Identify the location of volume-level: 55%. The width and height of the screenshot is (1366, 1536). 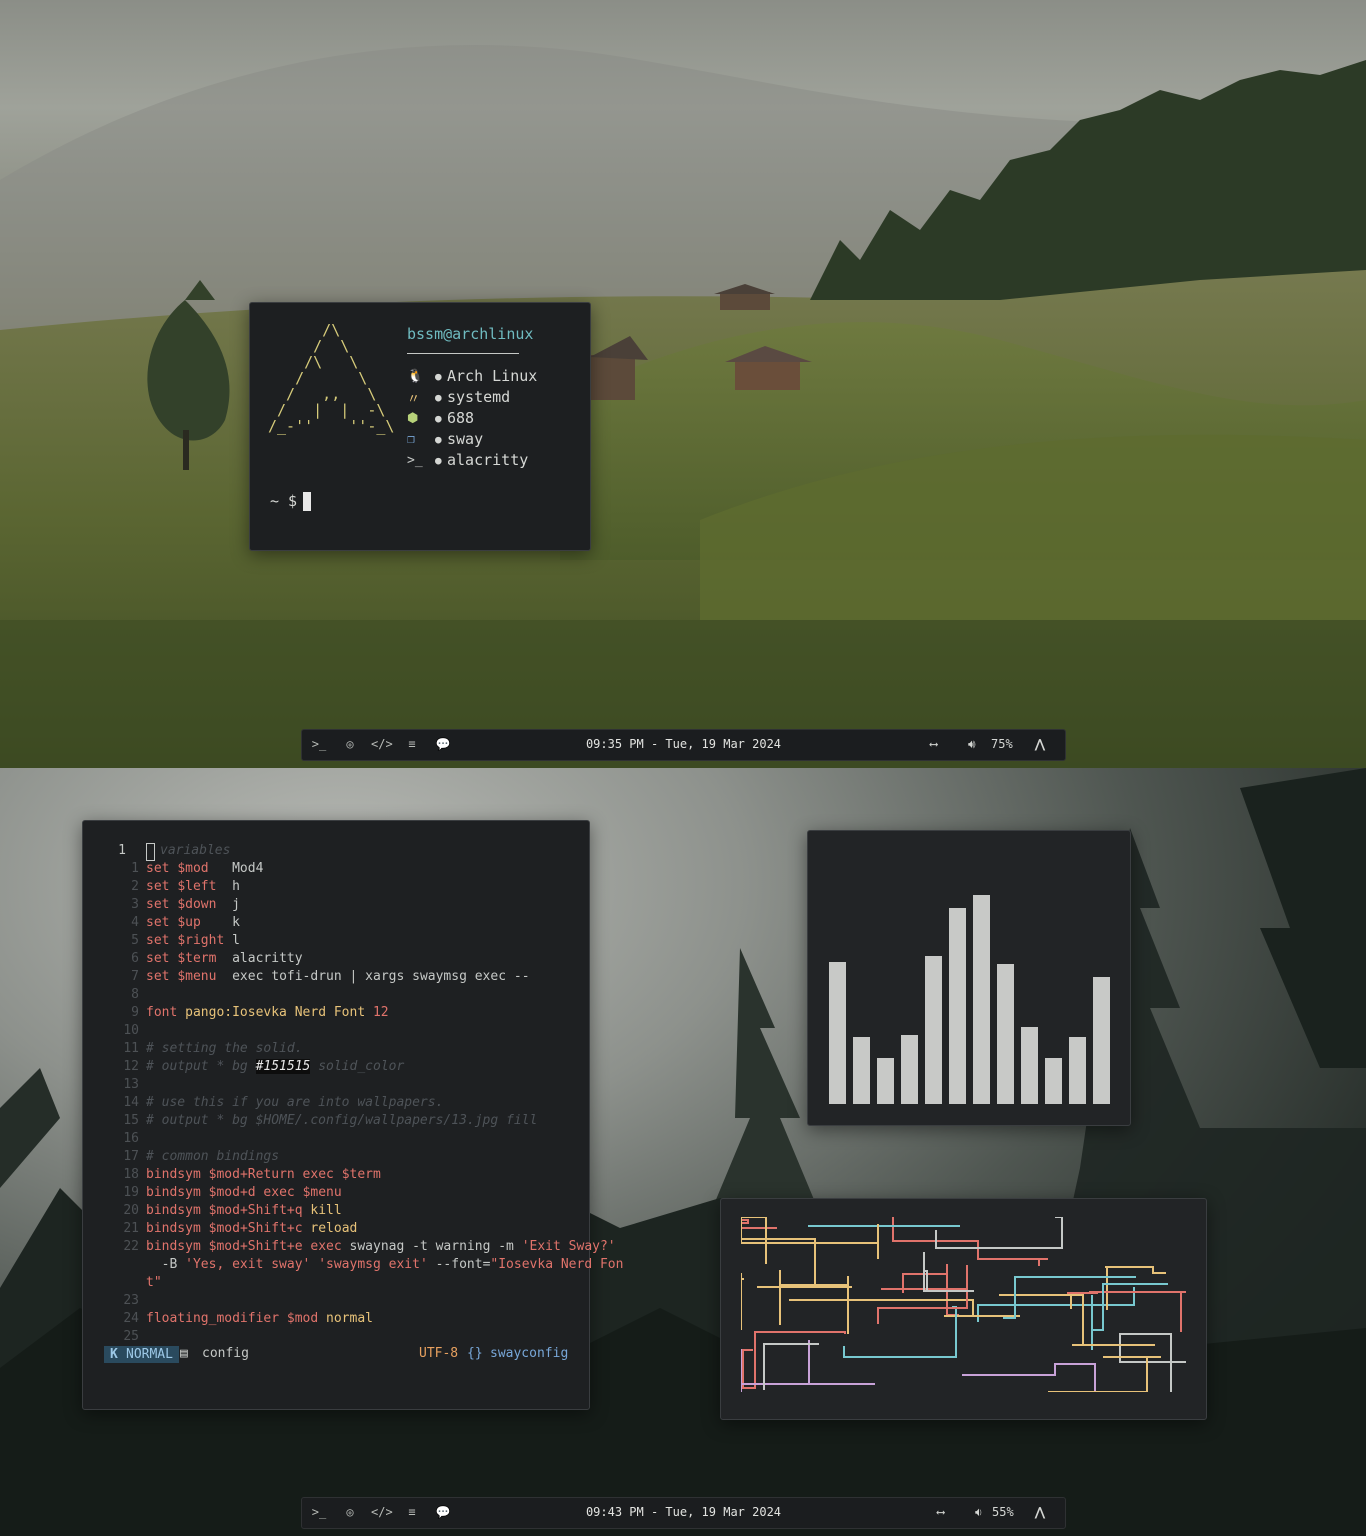
(1003, 1512).